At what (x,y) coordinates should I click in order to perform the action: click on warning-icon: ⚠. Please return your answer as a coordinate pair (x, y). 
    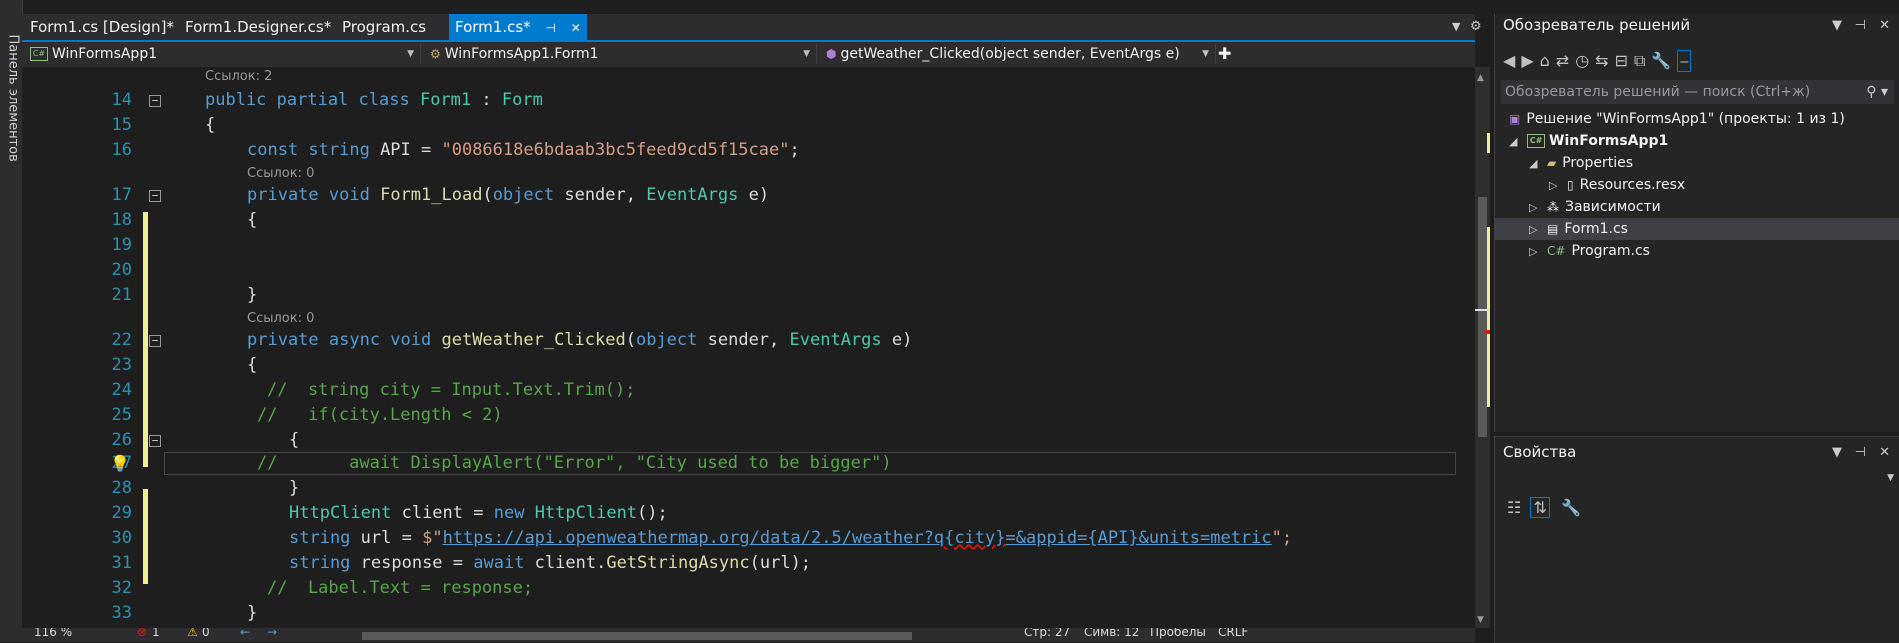
    Looking at the image, I should click on (192, 633).